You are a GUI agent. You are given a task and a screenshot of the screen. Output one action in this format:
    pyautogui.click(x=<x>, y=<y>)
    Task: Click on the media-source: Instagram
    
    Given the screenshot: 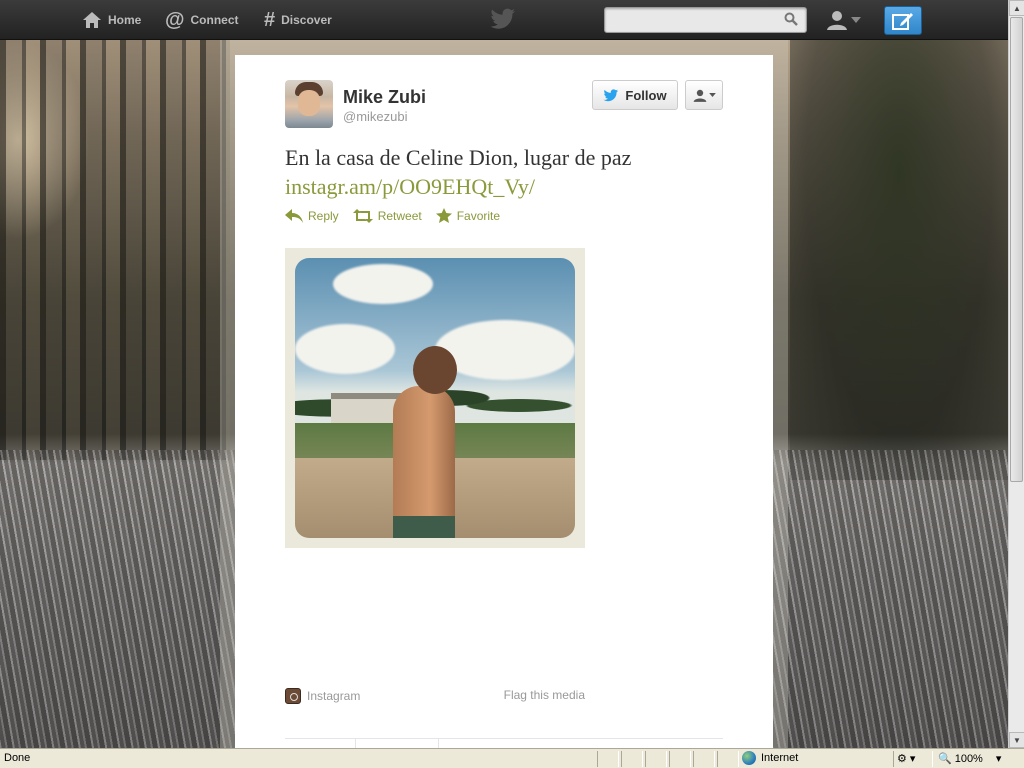 What is the action you would take?
    pyautogui.click(x=322, y=696)
    